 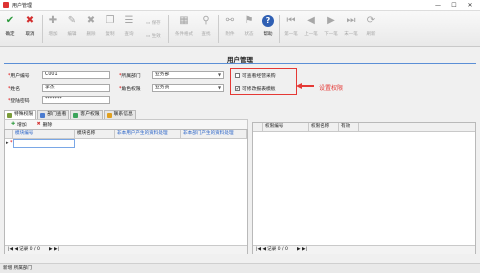 I want to click on help-icon: ?, so click(x=268, y=21).